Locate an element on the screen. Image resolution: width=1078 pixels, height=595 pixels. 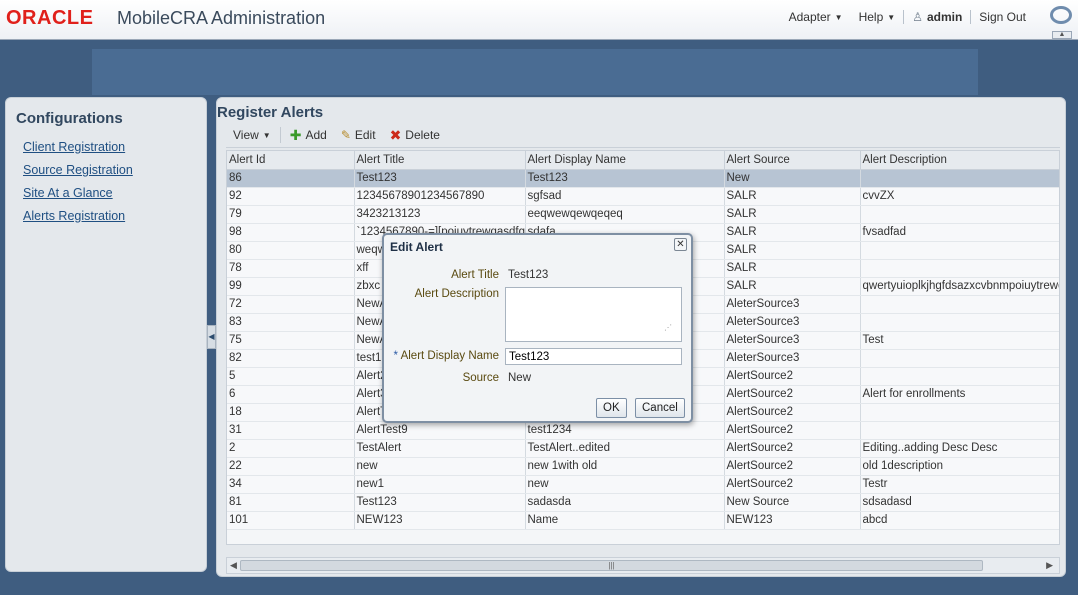
user-menu: ♙ admin is located at coordinates (937, 17).